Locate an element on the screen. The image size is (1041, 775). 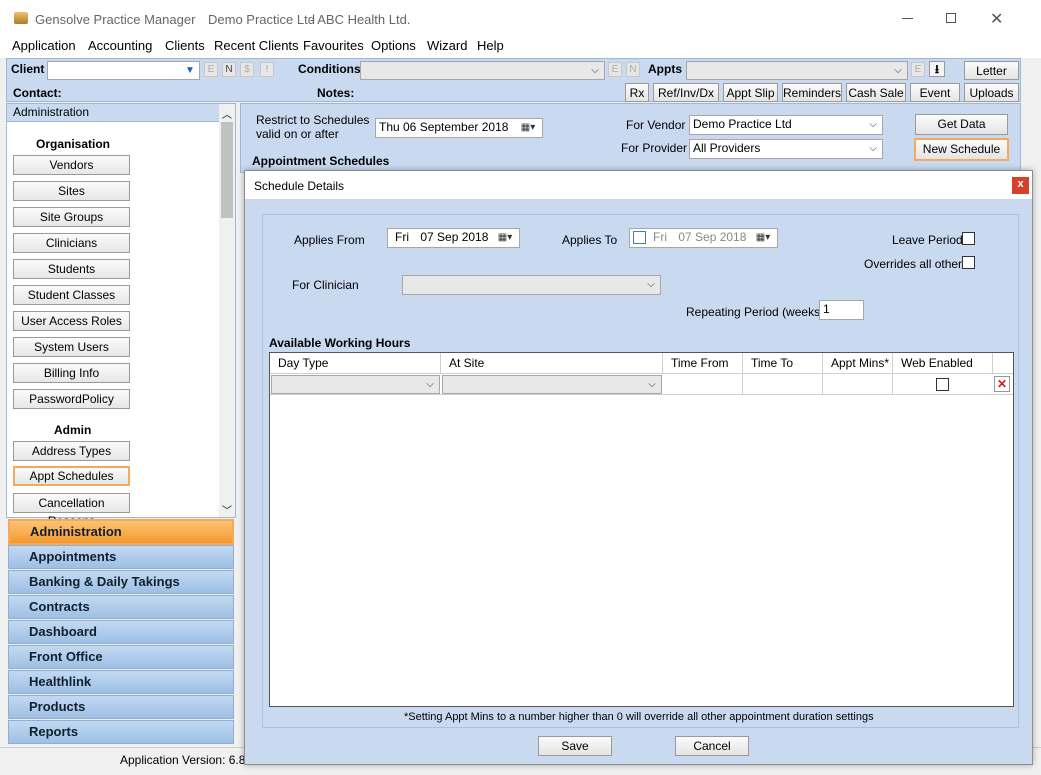
download-icon: ⭳ is located at coordinates (937, 69).